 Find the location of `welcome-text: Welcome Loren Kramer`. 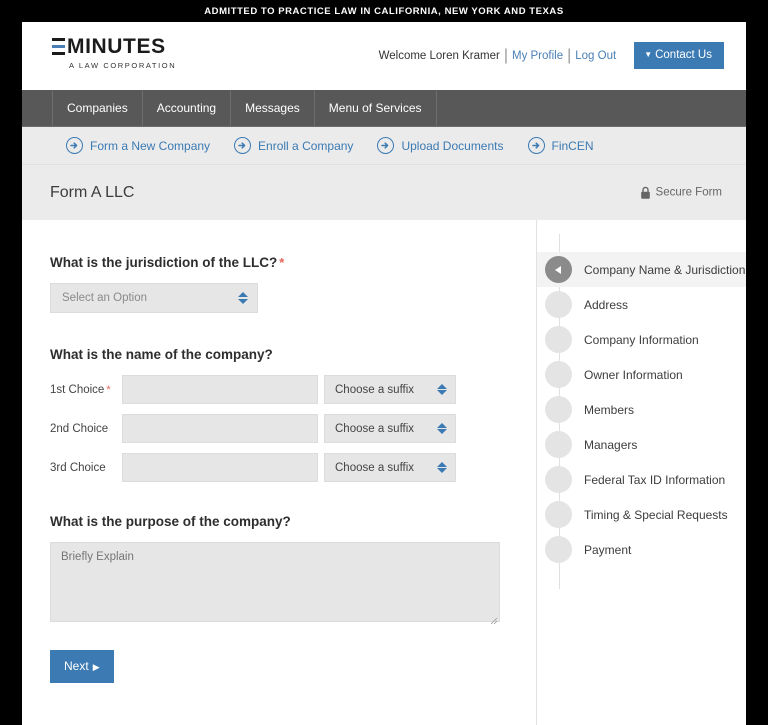

welcome-text: Welcome Loren Kramer is located at coordinates (439, 55).